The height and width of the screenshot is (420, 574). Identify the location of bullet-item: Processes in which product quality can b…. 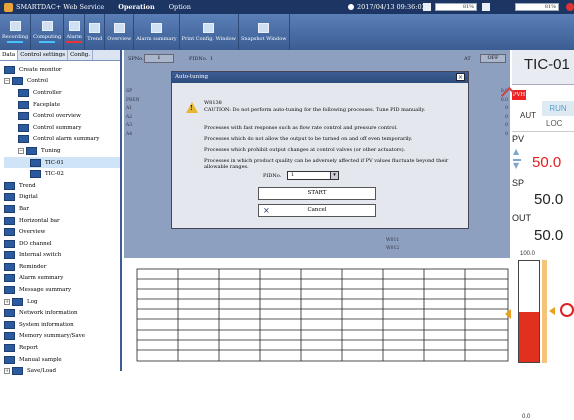
(326, 164).